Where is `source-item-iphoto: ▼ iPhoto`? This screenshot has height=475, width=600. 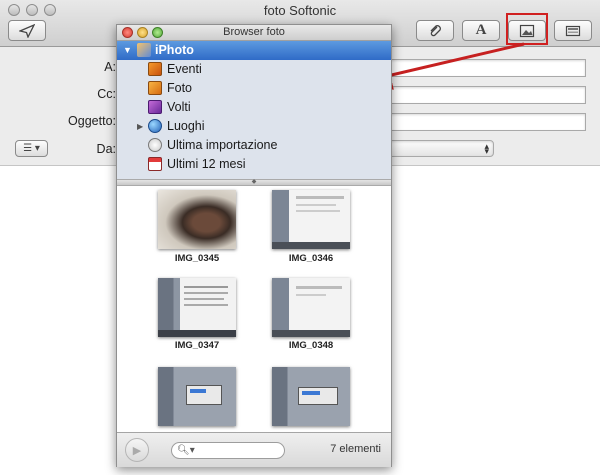 source-item-iphoto: ▼ iPhoto is located at coordinates (254, 50).